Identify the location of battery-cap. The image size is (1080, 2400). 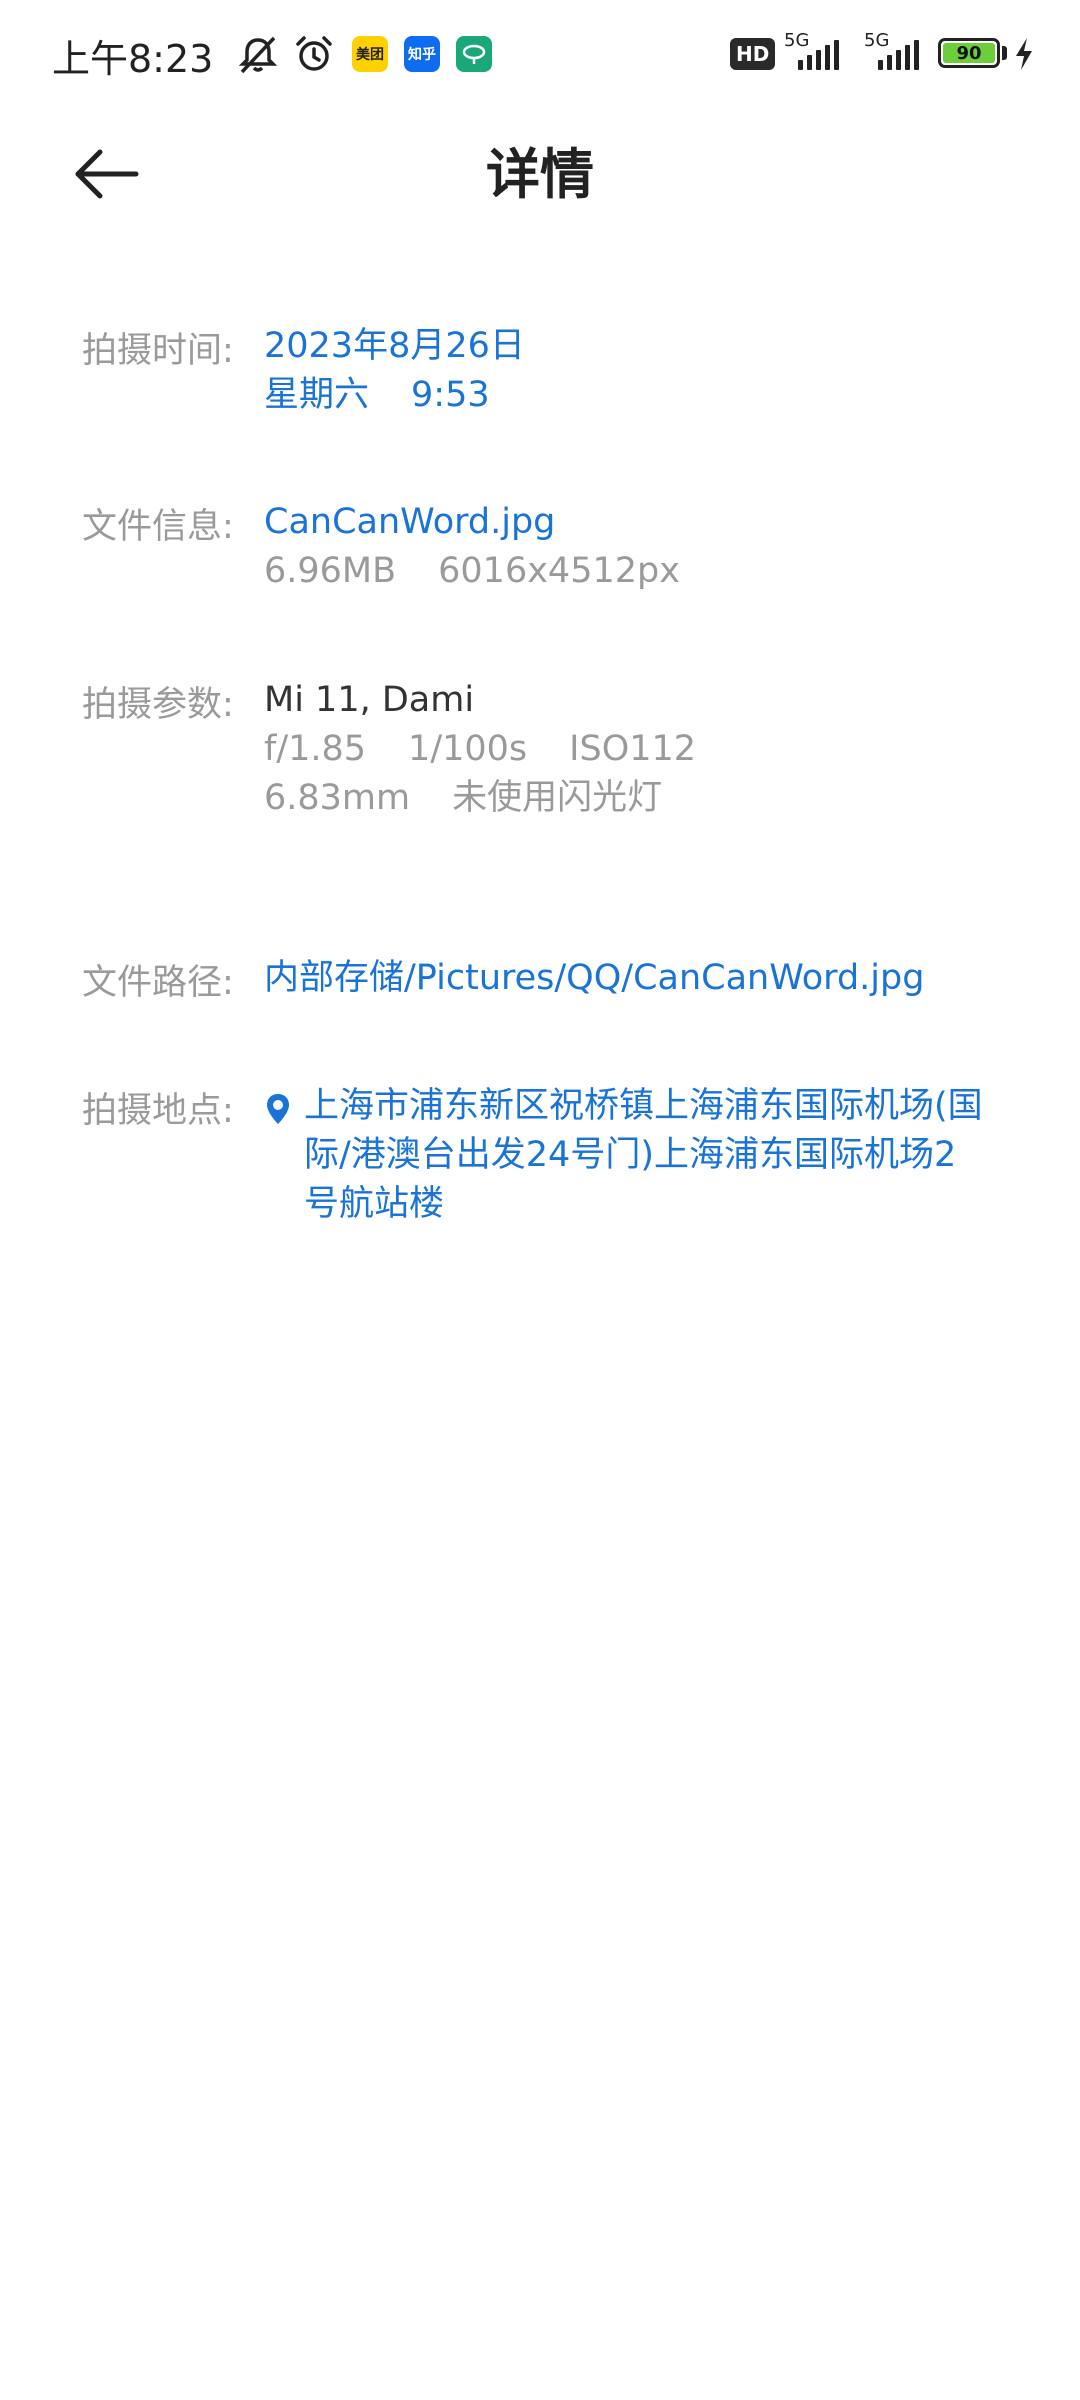
(1004, 53).